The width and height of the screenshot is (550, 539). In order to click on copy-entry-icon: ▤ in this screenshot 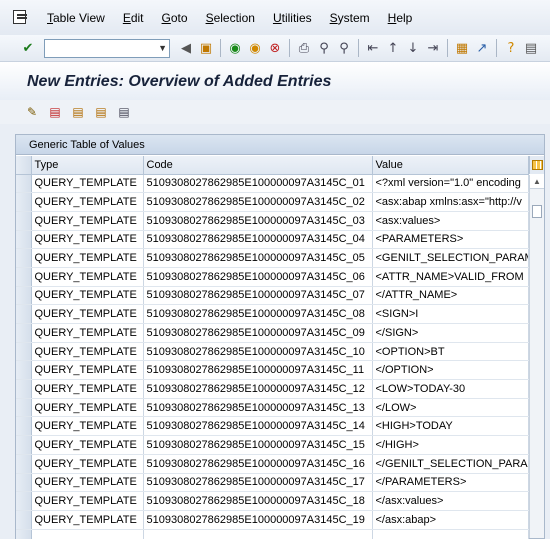, I will do `click(78, 112)`.